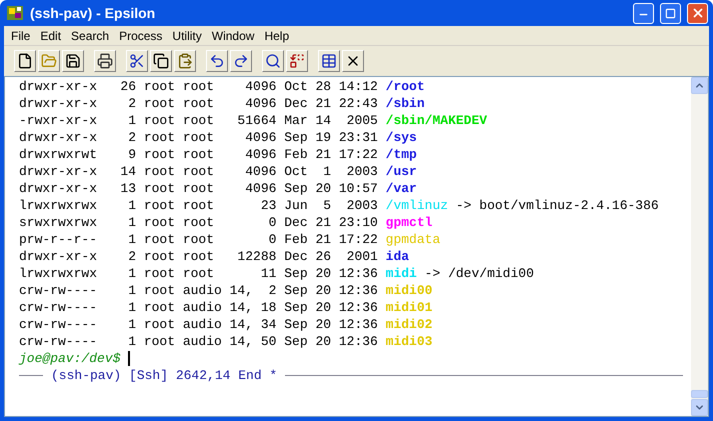 The height and width of the screenshot is (421, 713). Describe the element at coordinates (401, 171) in the screenshot. I see `file-name: /usr` at that location.